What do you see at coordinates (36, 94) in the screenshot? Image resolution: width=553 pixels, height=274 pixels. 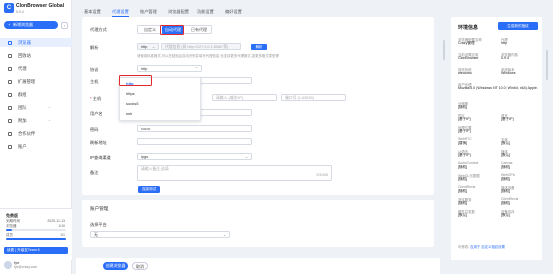 I see `sidebar-item-groups: 群组` at bounding box center [36, 94].